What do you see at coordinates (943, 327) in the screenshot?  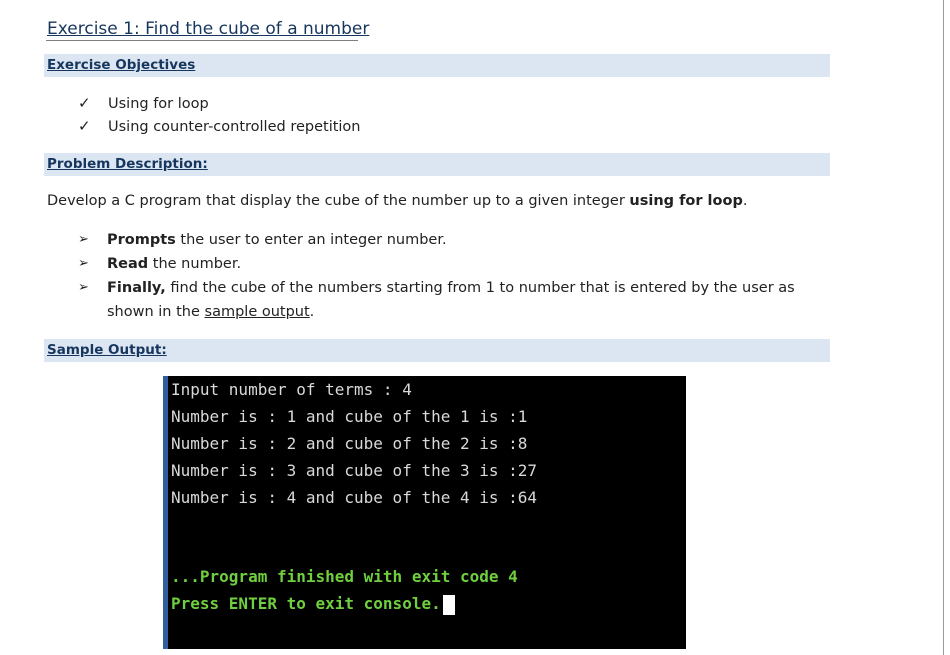 I see `page-edge-line` at bounding box center [943, 327].